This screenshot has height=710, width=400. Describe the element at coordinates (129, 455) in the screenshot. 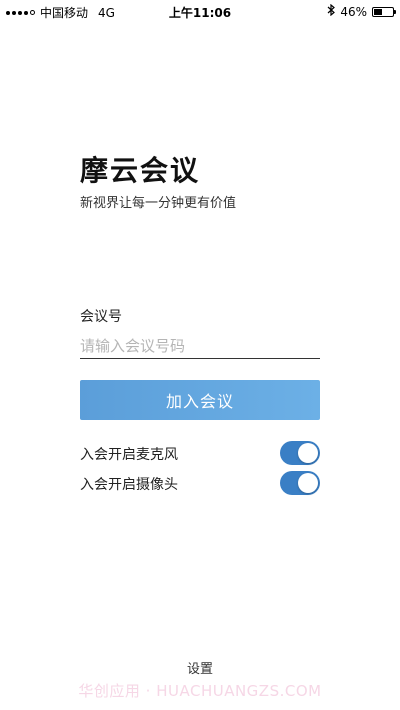

I see `microphone-toggle-label: 入会开启麦克风` at that location.